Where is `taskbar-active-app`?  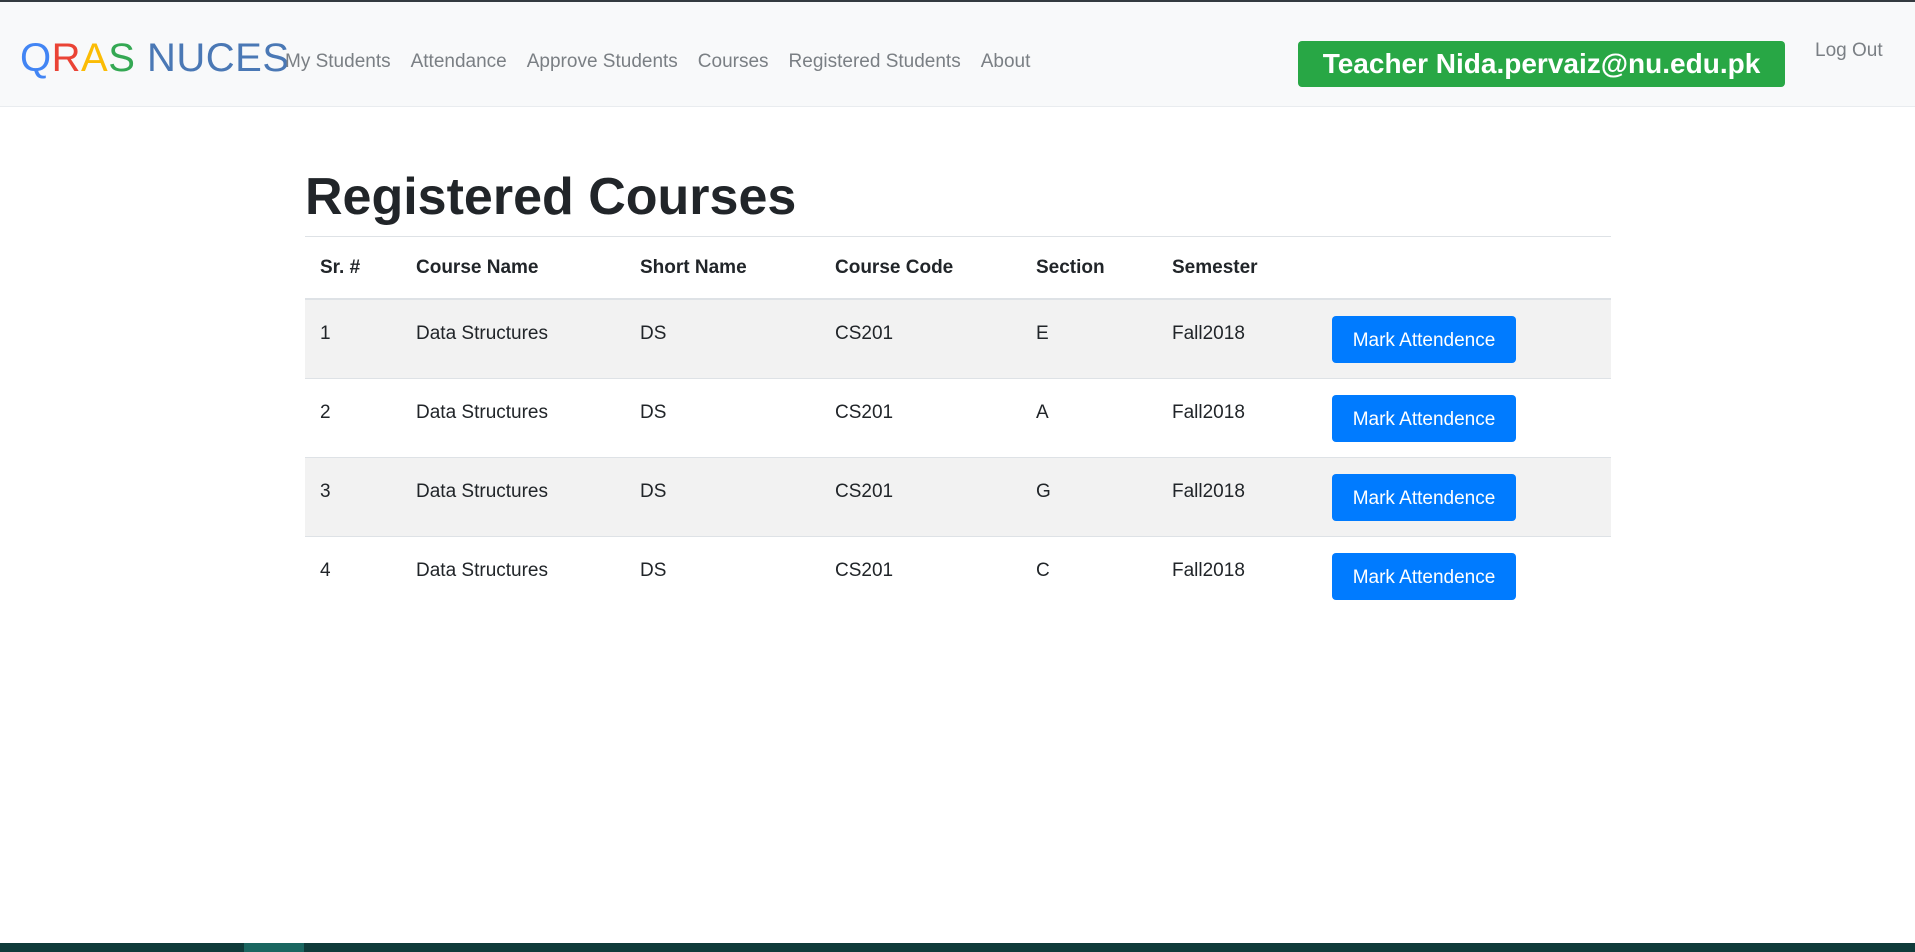
taskbar-active-app is located at coordinates (274, 947).